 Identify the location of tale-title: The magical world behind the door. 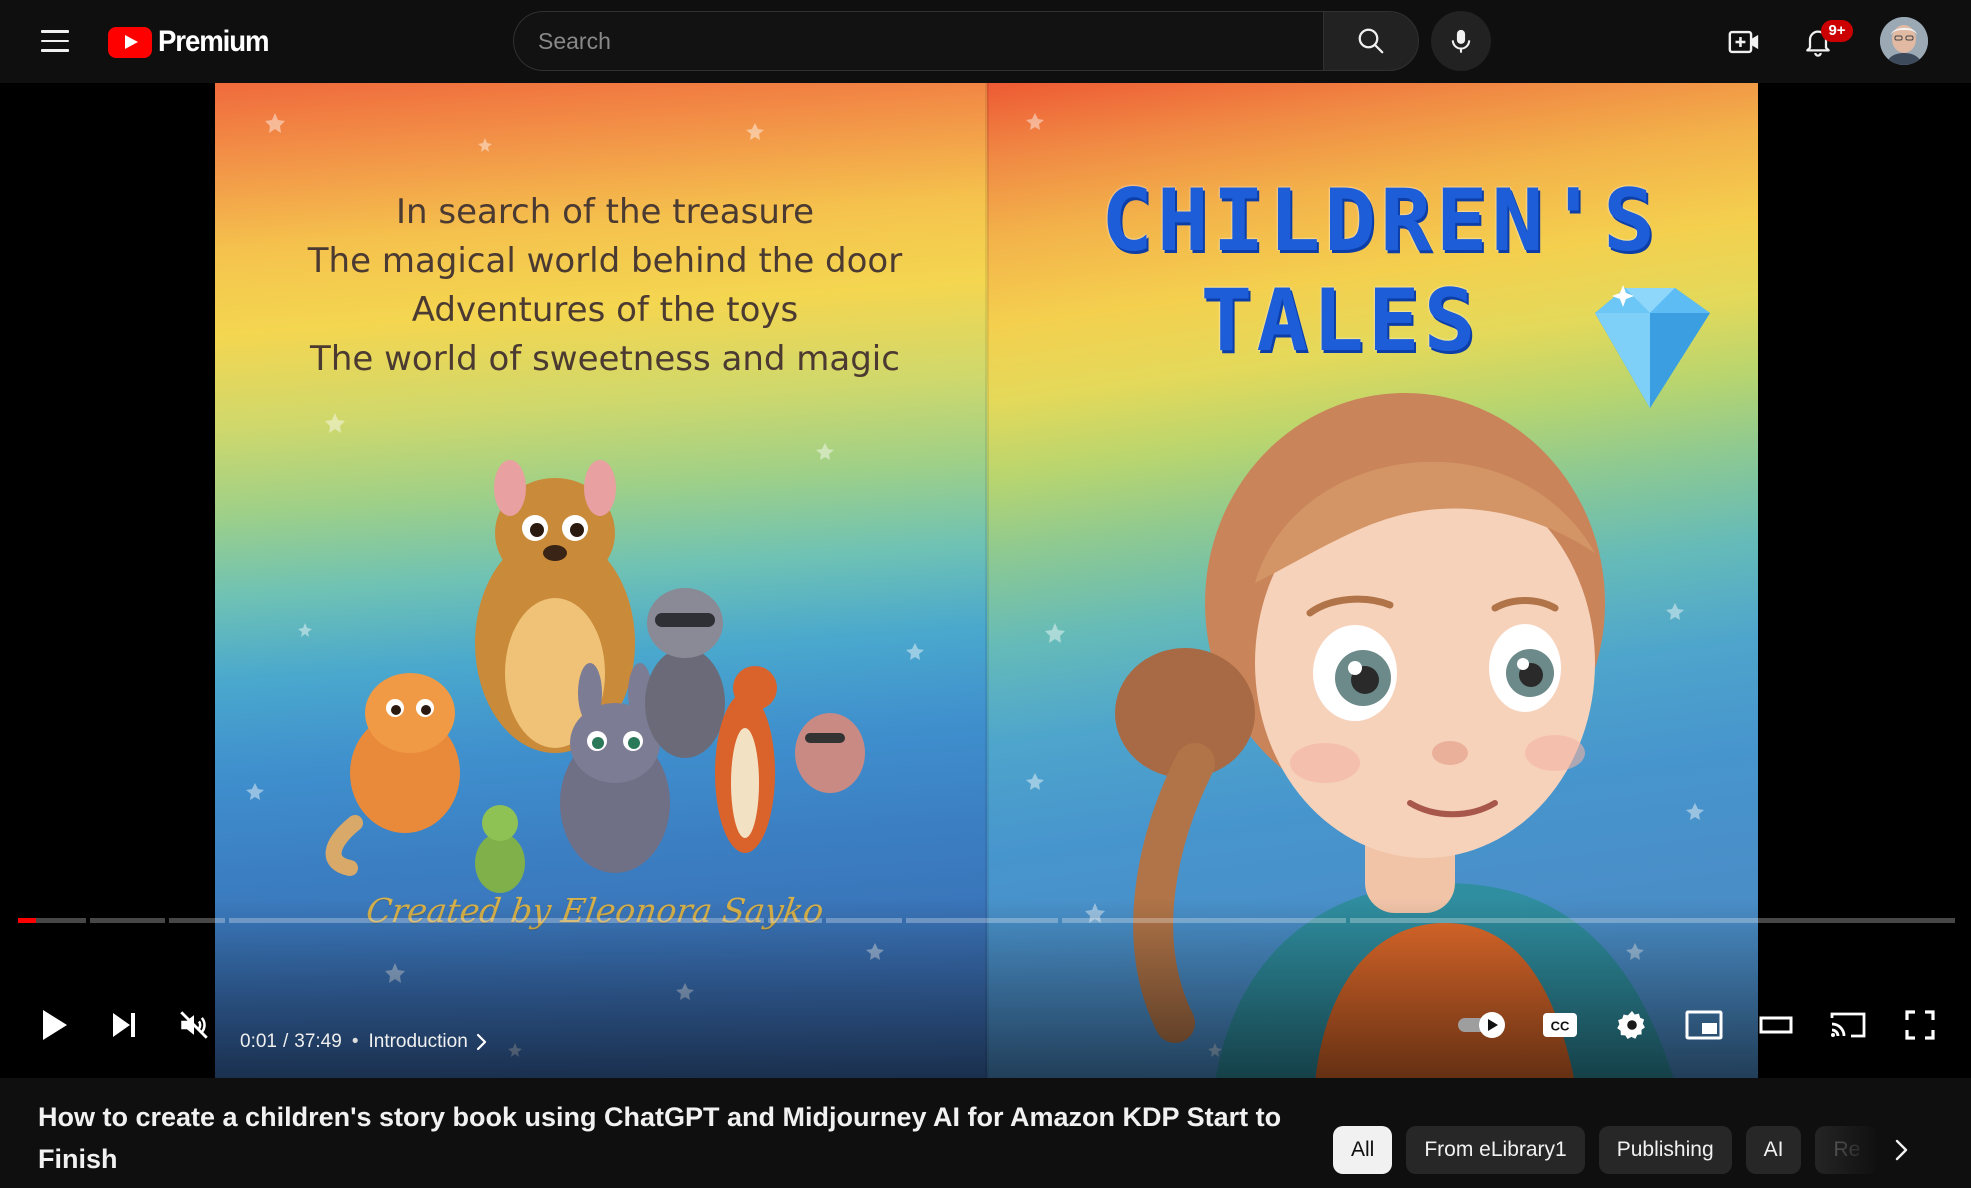
(605, 261).